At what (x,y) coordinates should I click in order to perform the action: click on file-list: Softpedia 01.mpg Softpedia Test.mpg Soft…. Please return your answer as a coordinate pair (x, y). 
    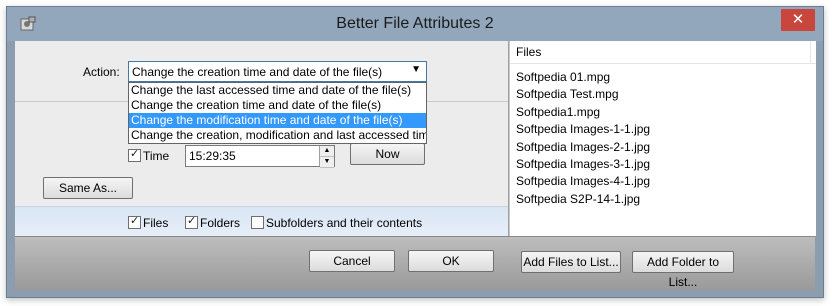
    Looking at the image, I should click on (583, 138).